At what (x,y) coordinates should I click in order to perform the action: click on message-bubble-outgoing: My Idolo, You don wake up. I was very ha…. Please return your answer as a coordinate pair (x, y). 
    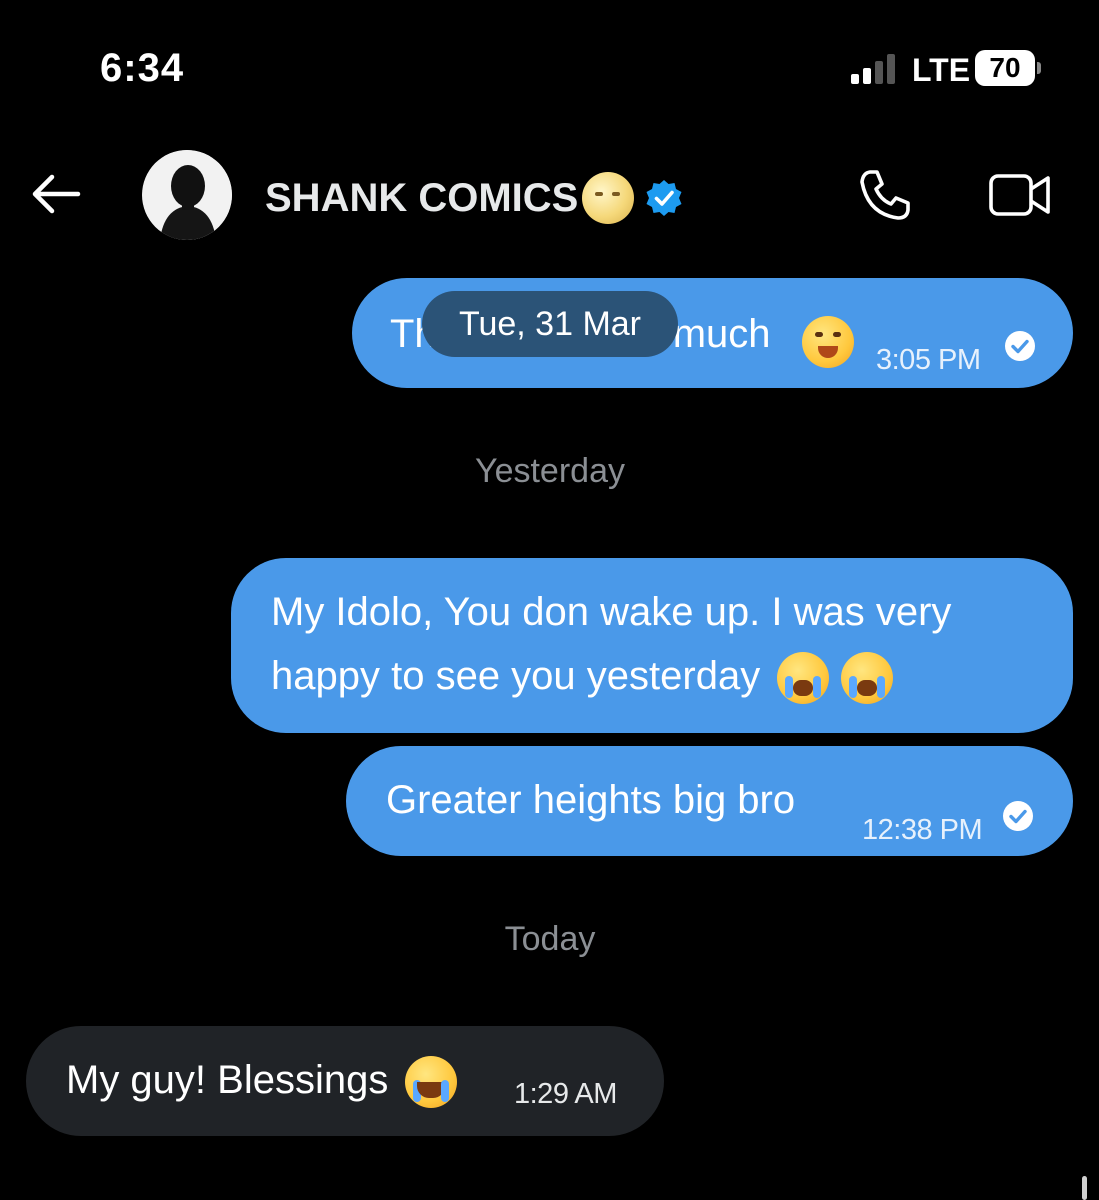
    Looking at the image, I should click on (652, 645).